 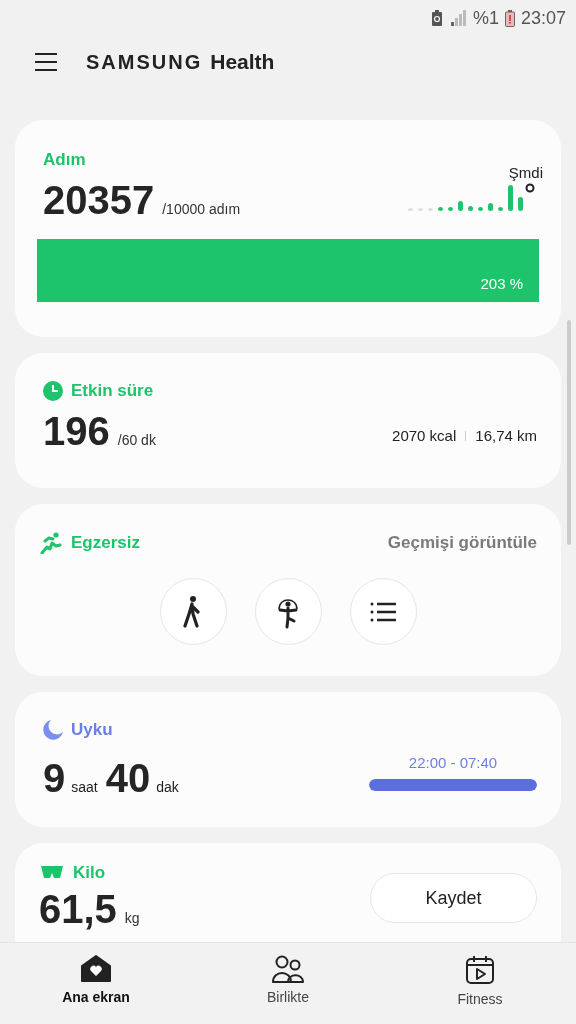 What do you see at coordinates (436, 18) in the screenshot?
I see `battery-saver-icon` at bounding box center [436, 18].